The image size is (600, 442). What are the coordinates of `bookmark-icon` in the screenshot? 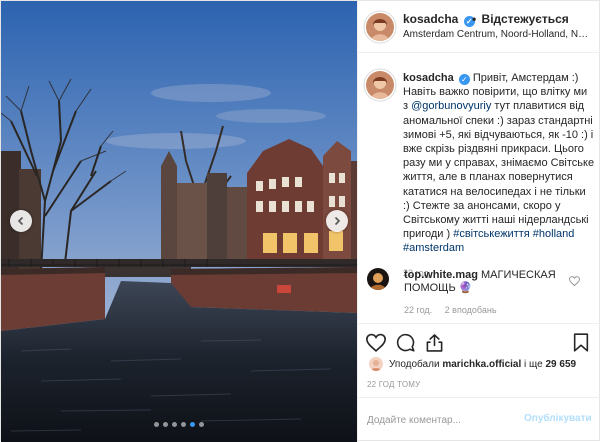 It's located at (581, 342).